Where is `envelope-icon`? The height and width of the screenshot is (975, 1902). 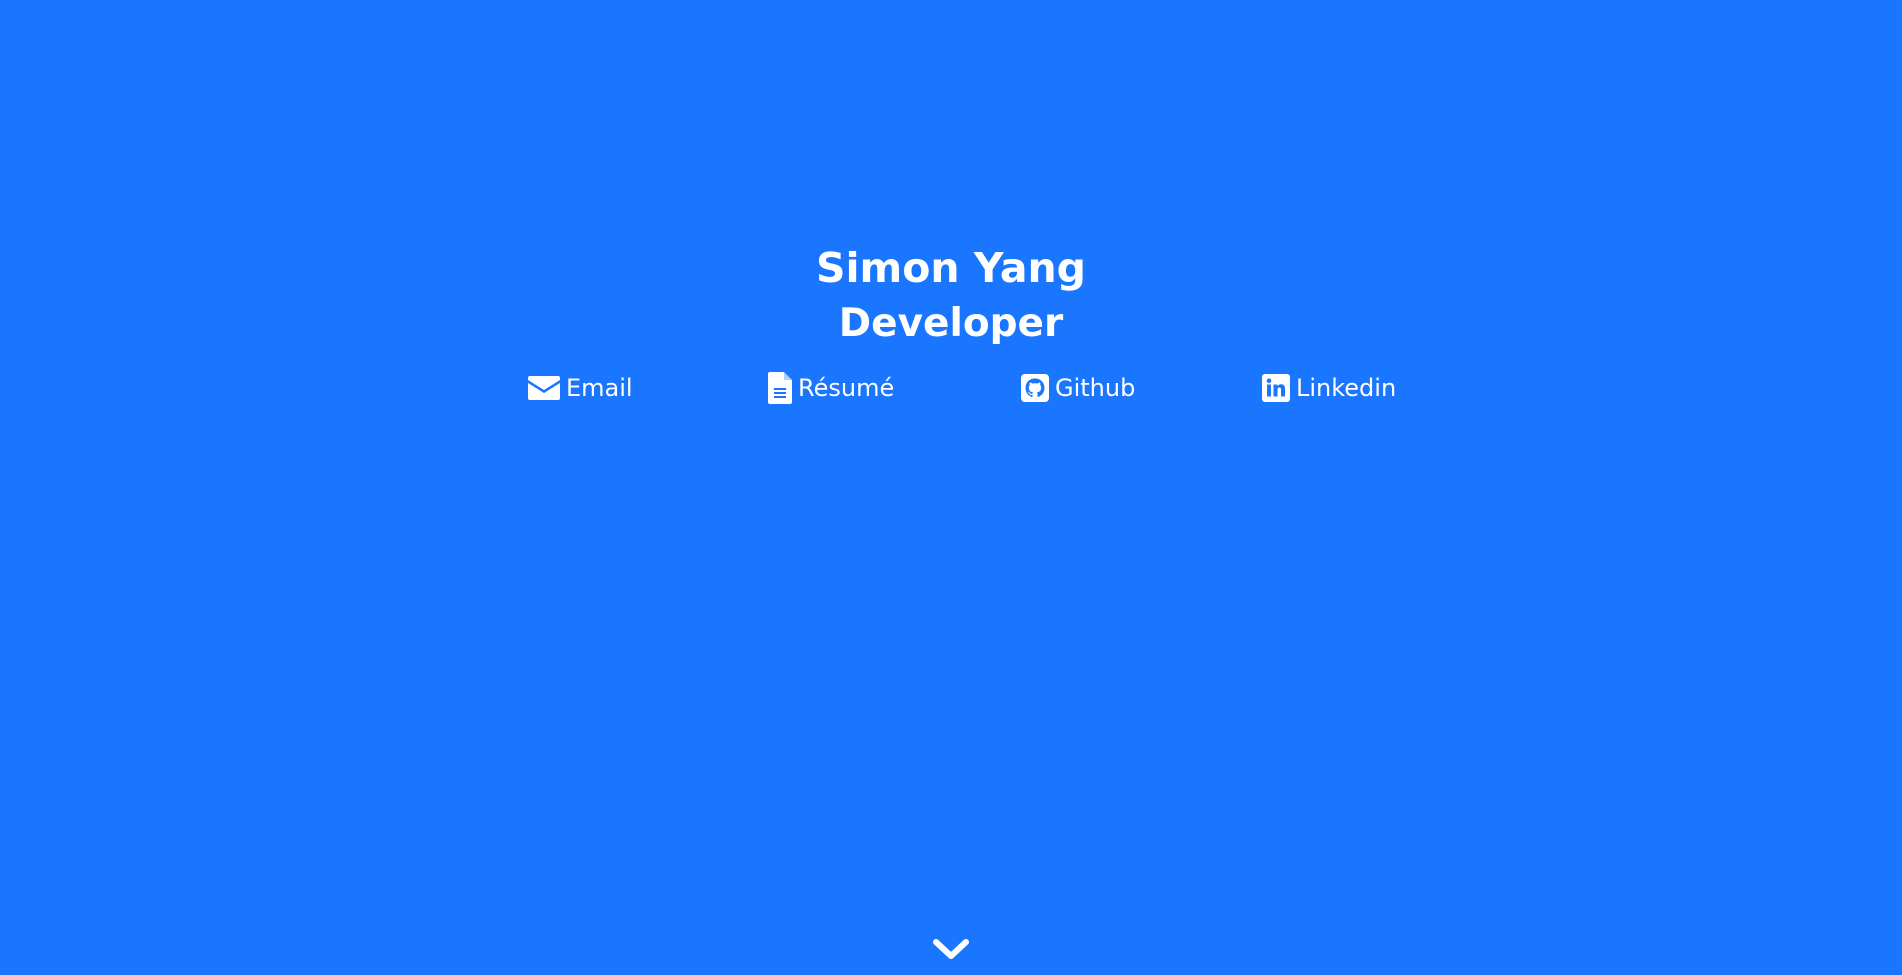 envelope-icon is located at coordinates (544, 388).